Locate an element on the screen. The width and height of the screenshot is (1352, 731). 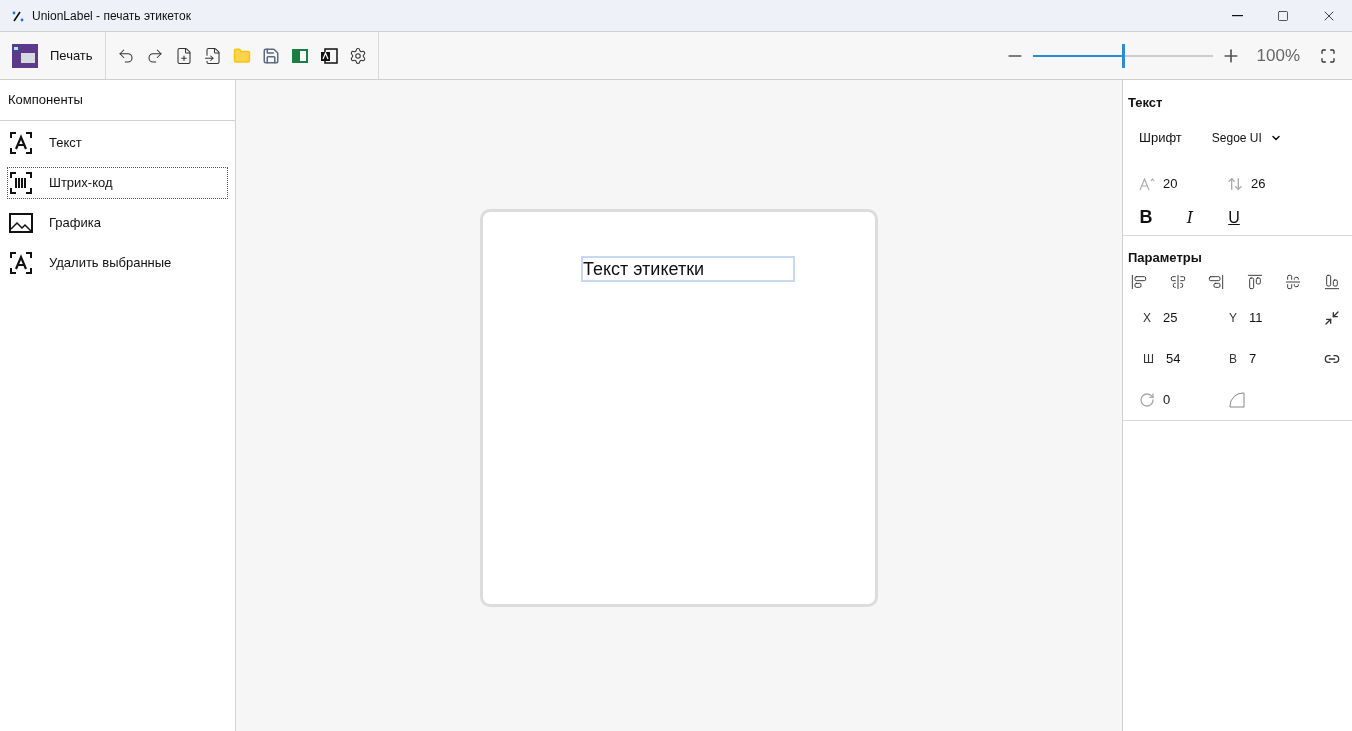
text-section-title: Текст is located at coordinates (1145, 103).